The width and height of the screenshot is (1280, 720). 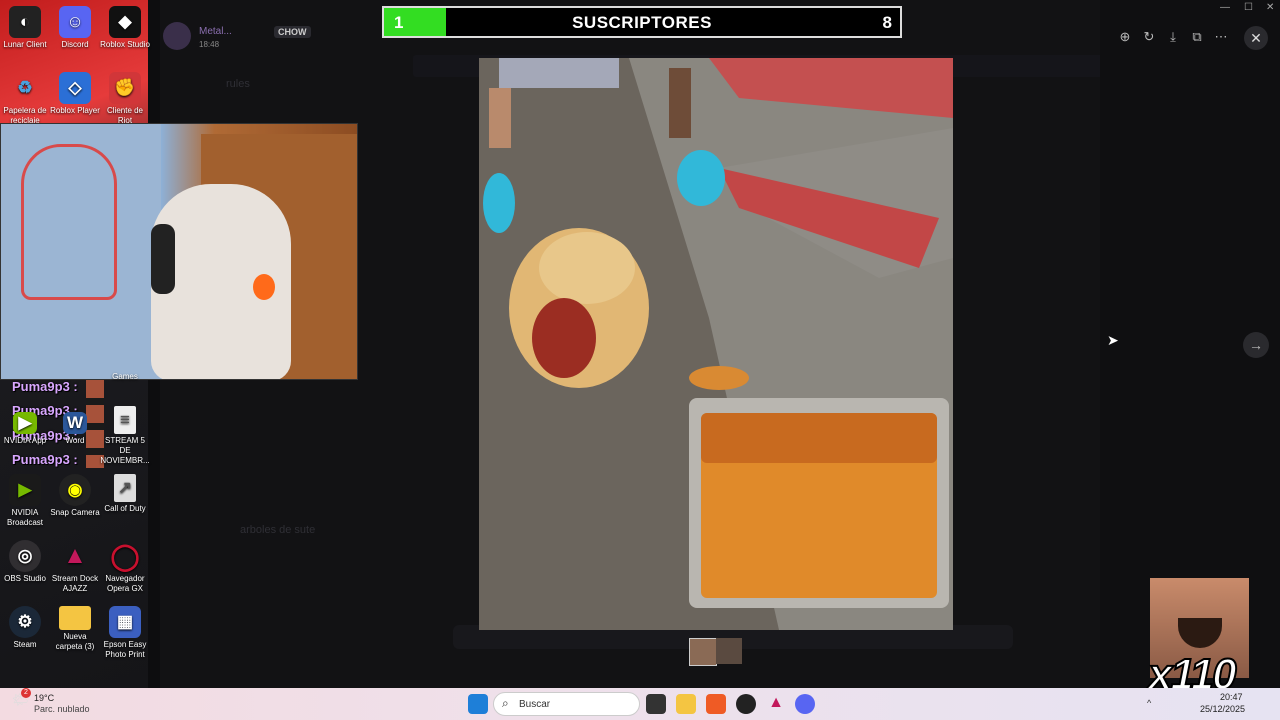 I want to click on emote-mouth, so click(x=1200, y=633).